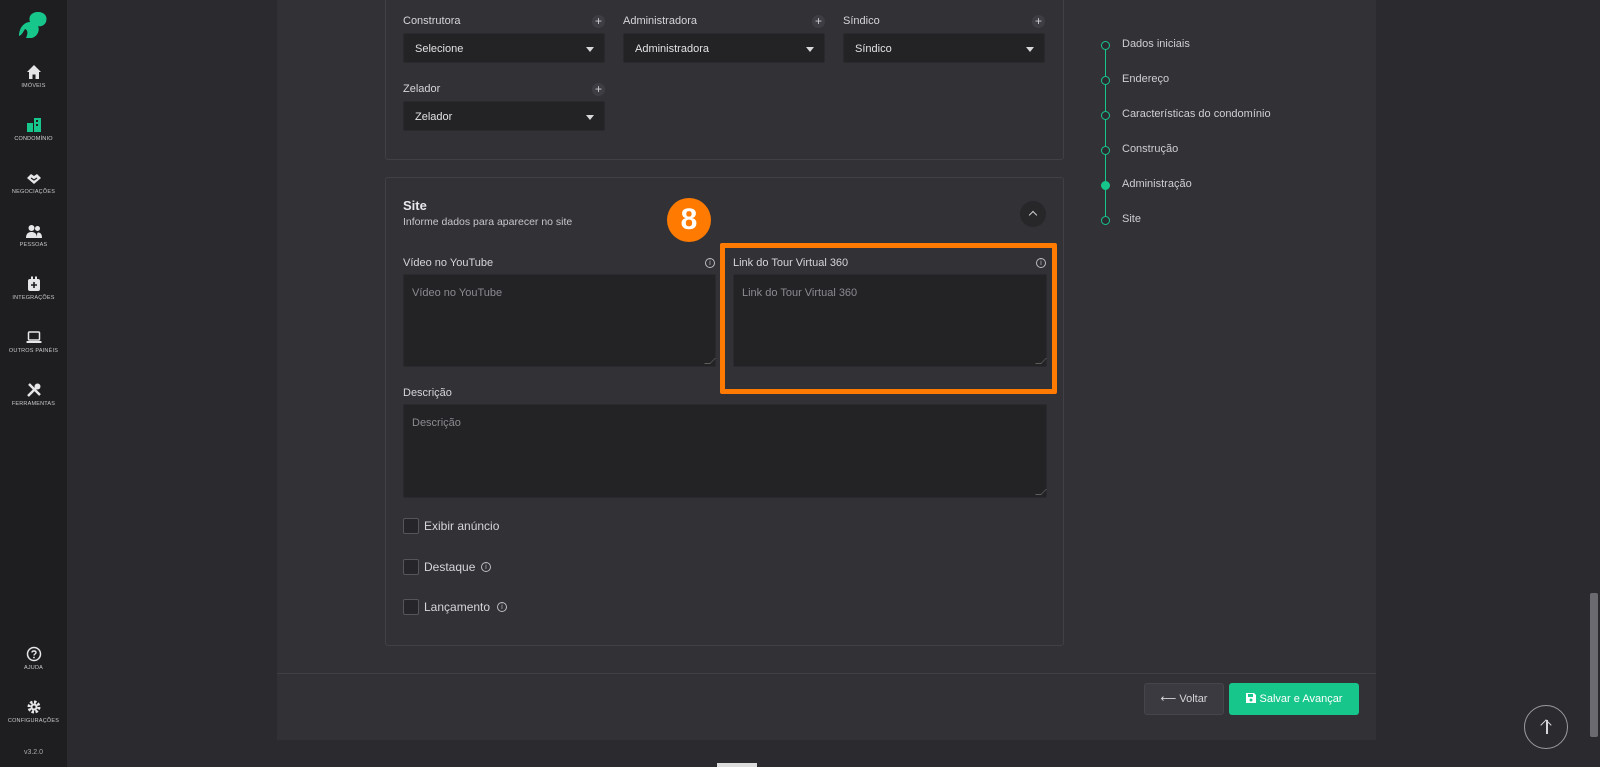 Image resolution: width=1600 pixels, height=767 pixels. What do you see at coordinates (1196, 114) in the screenshot?
I see `step-caracteristicas: Características do condomínio` at bounding box center [1196, 114].